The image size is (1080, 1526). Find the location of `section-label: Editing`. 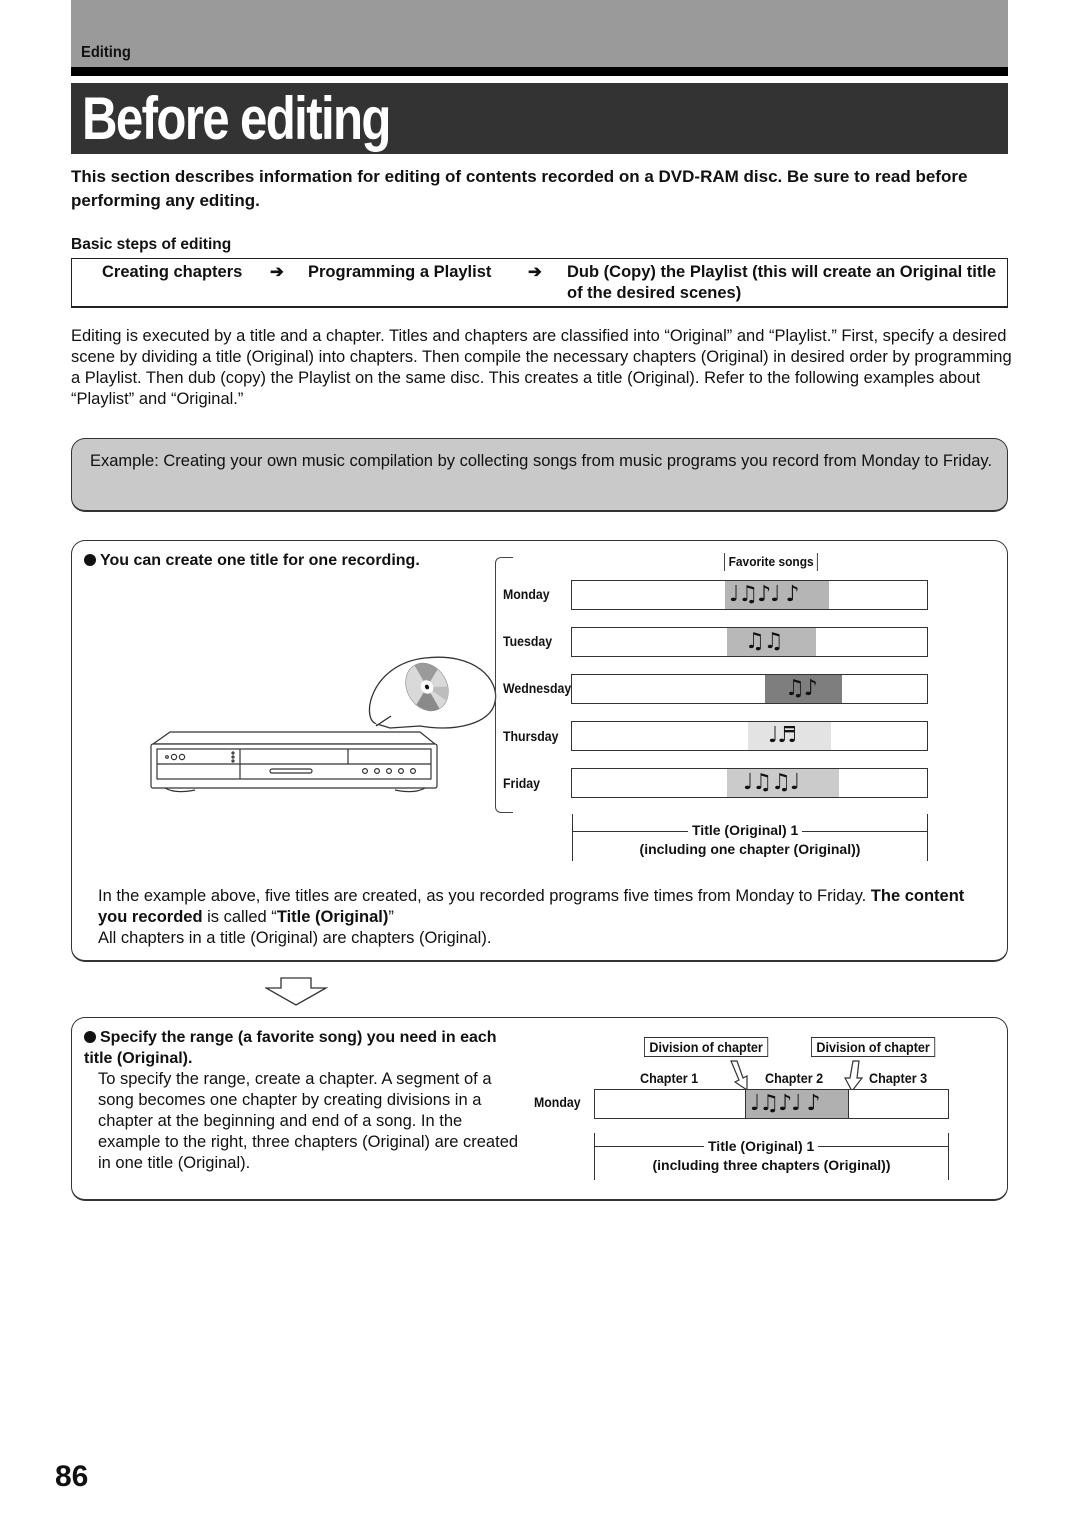

section-label: Editing is located at coordinates (106, 52).